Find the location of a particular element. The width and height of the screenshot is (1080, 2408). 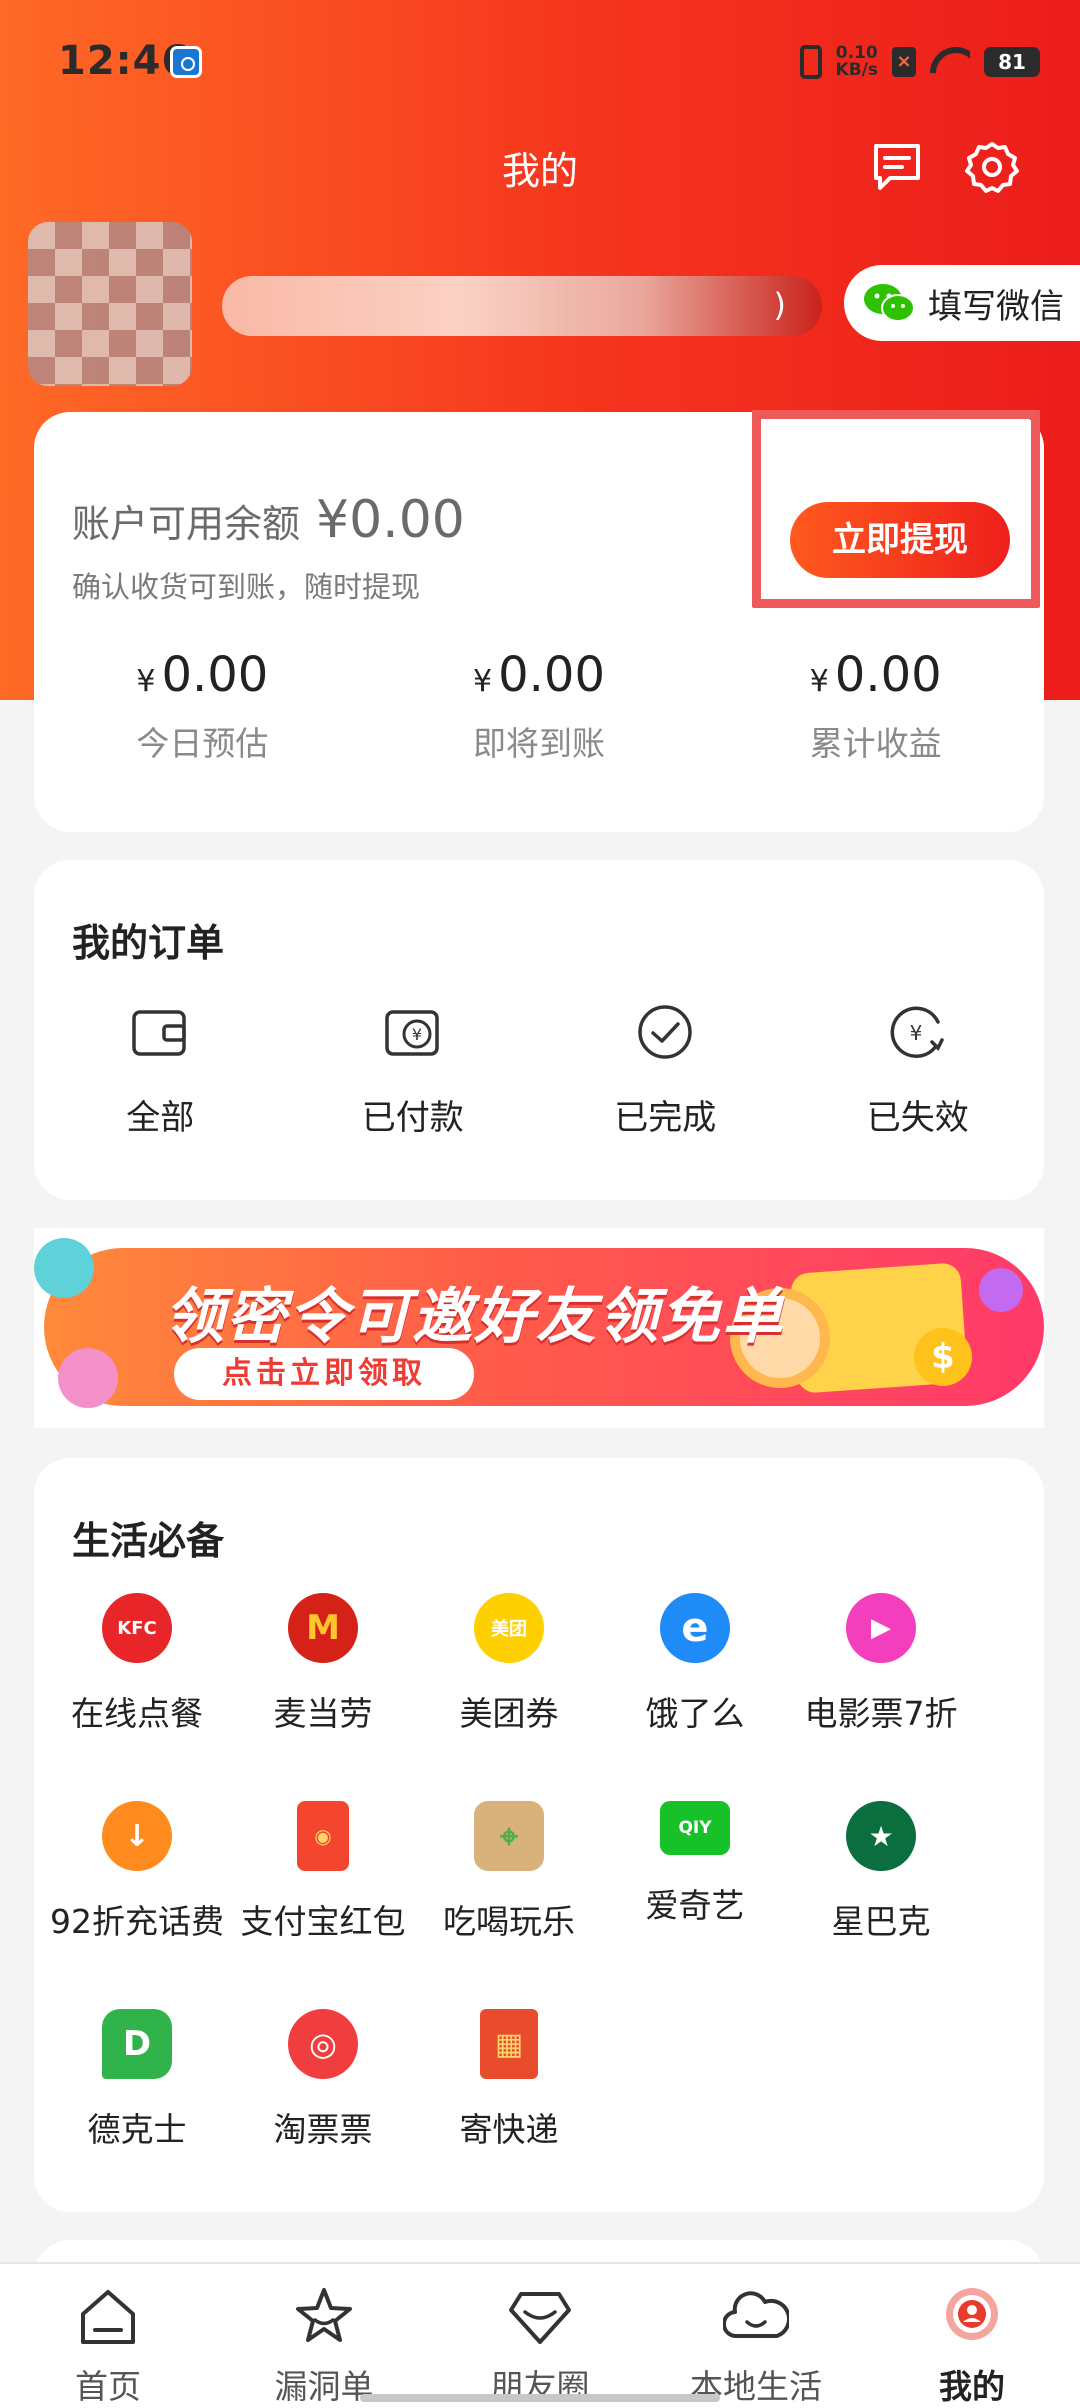

no-sim-icon: × is located at coordinates (904, 62).